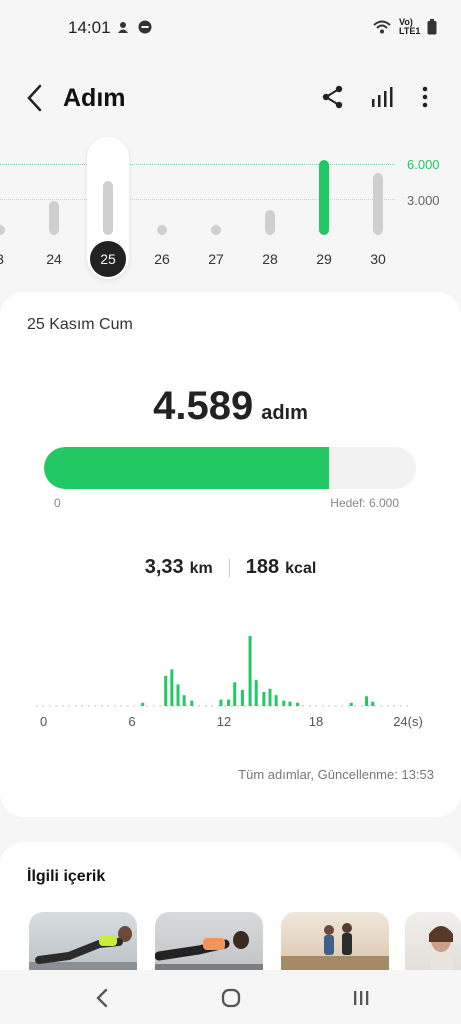 Image resolution: width=461 pixels, height=1024 pixels. What do you see at coordinates (432, 27) in the screenshot?
I see `battery-icon` at bounding box center [432, 27].